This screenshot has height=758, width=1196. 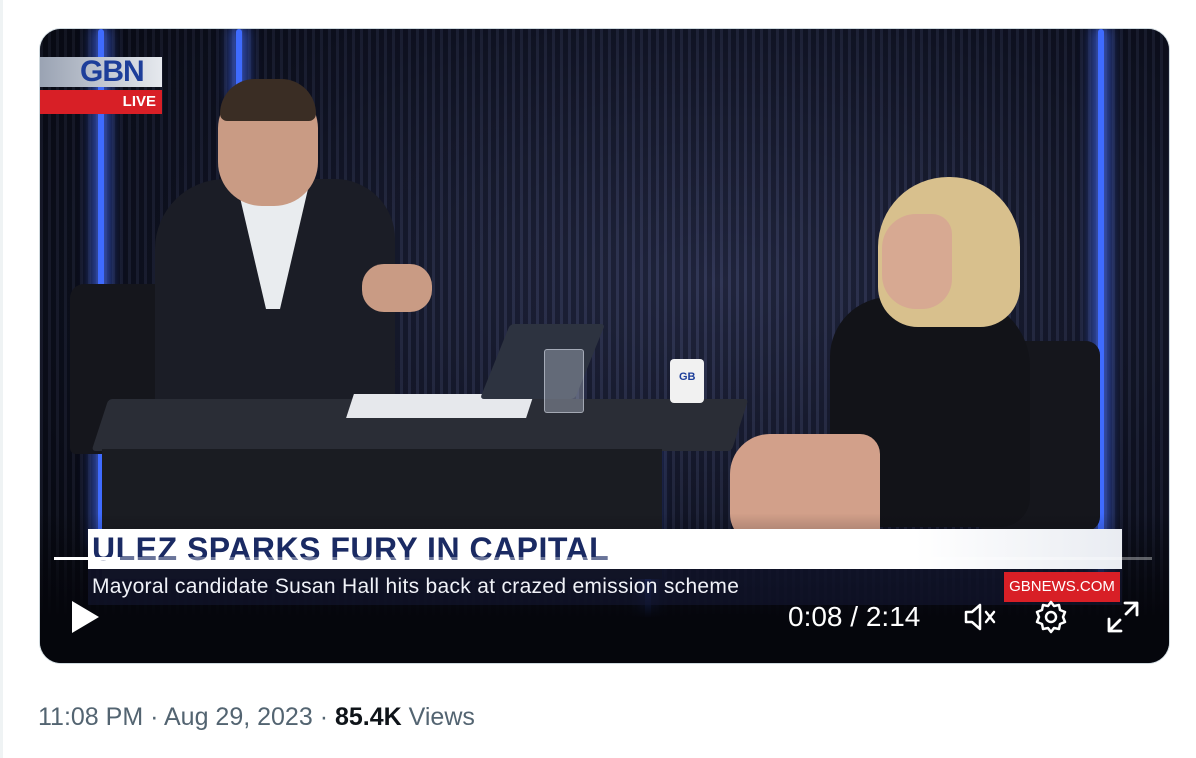 I want to click on time-display: 0:08 / 2:14, so click(x=854, y=617).